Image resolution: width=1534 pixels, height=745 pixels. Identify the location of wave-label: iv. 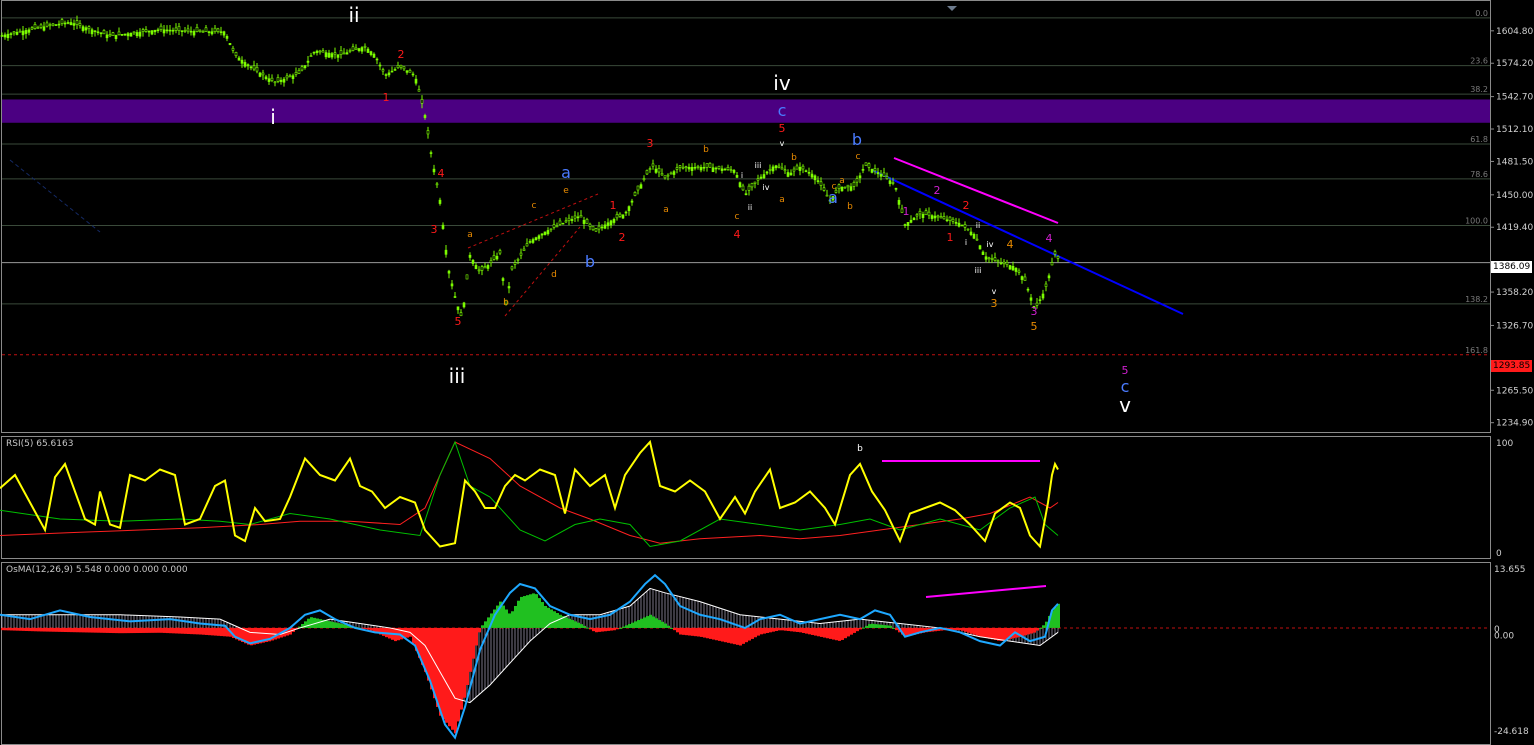
(990, 244).